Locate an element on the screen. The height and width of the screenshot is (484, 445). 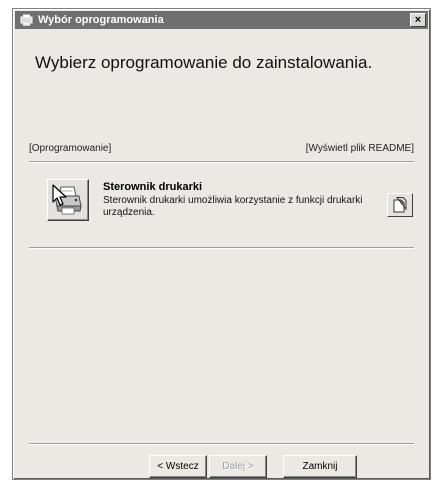
view-readme-button is located at coordinates (400, 205).